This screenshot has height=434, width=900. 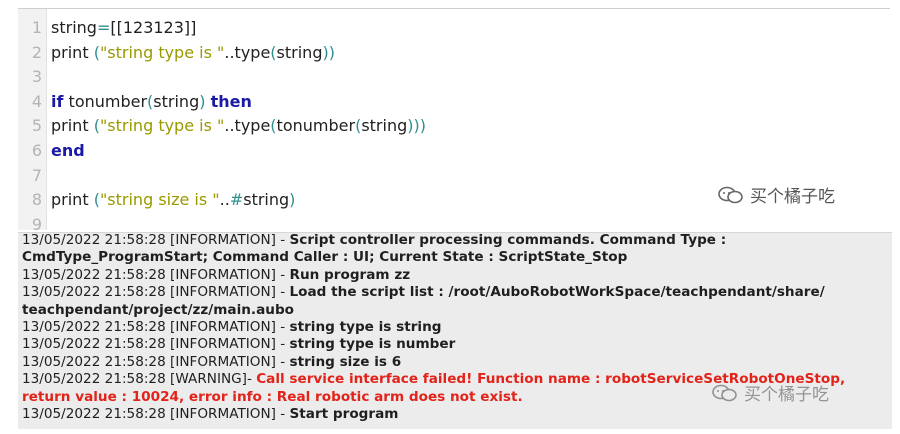 I want to click on line-number: 1, so click(x=36, y=27).